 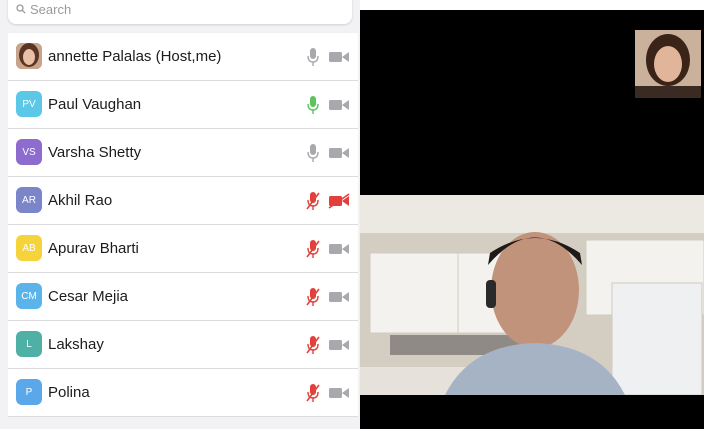 What do you see at coordinates (29, 56) in the screenshot?
I see `avatar-photo` at bounding box center [29, 56].